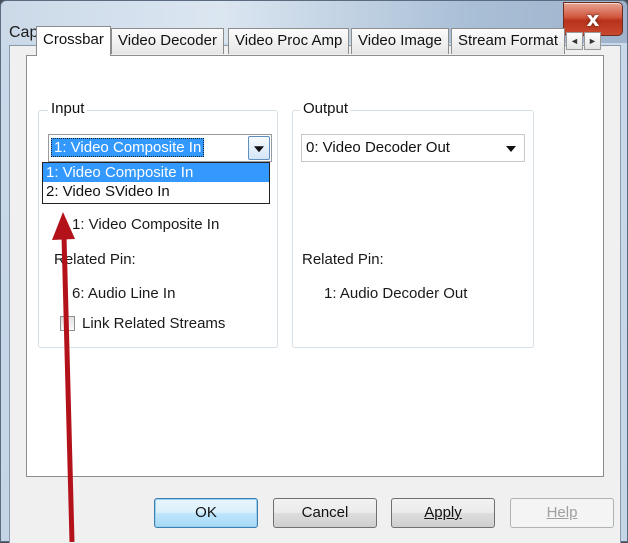 The height and width of the screenshot is (543, 628). I want to click on apply-button-label: Apply, so click(443, 512).